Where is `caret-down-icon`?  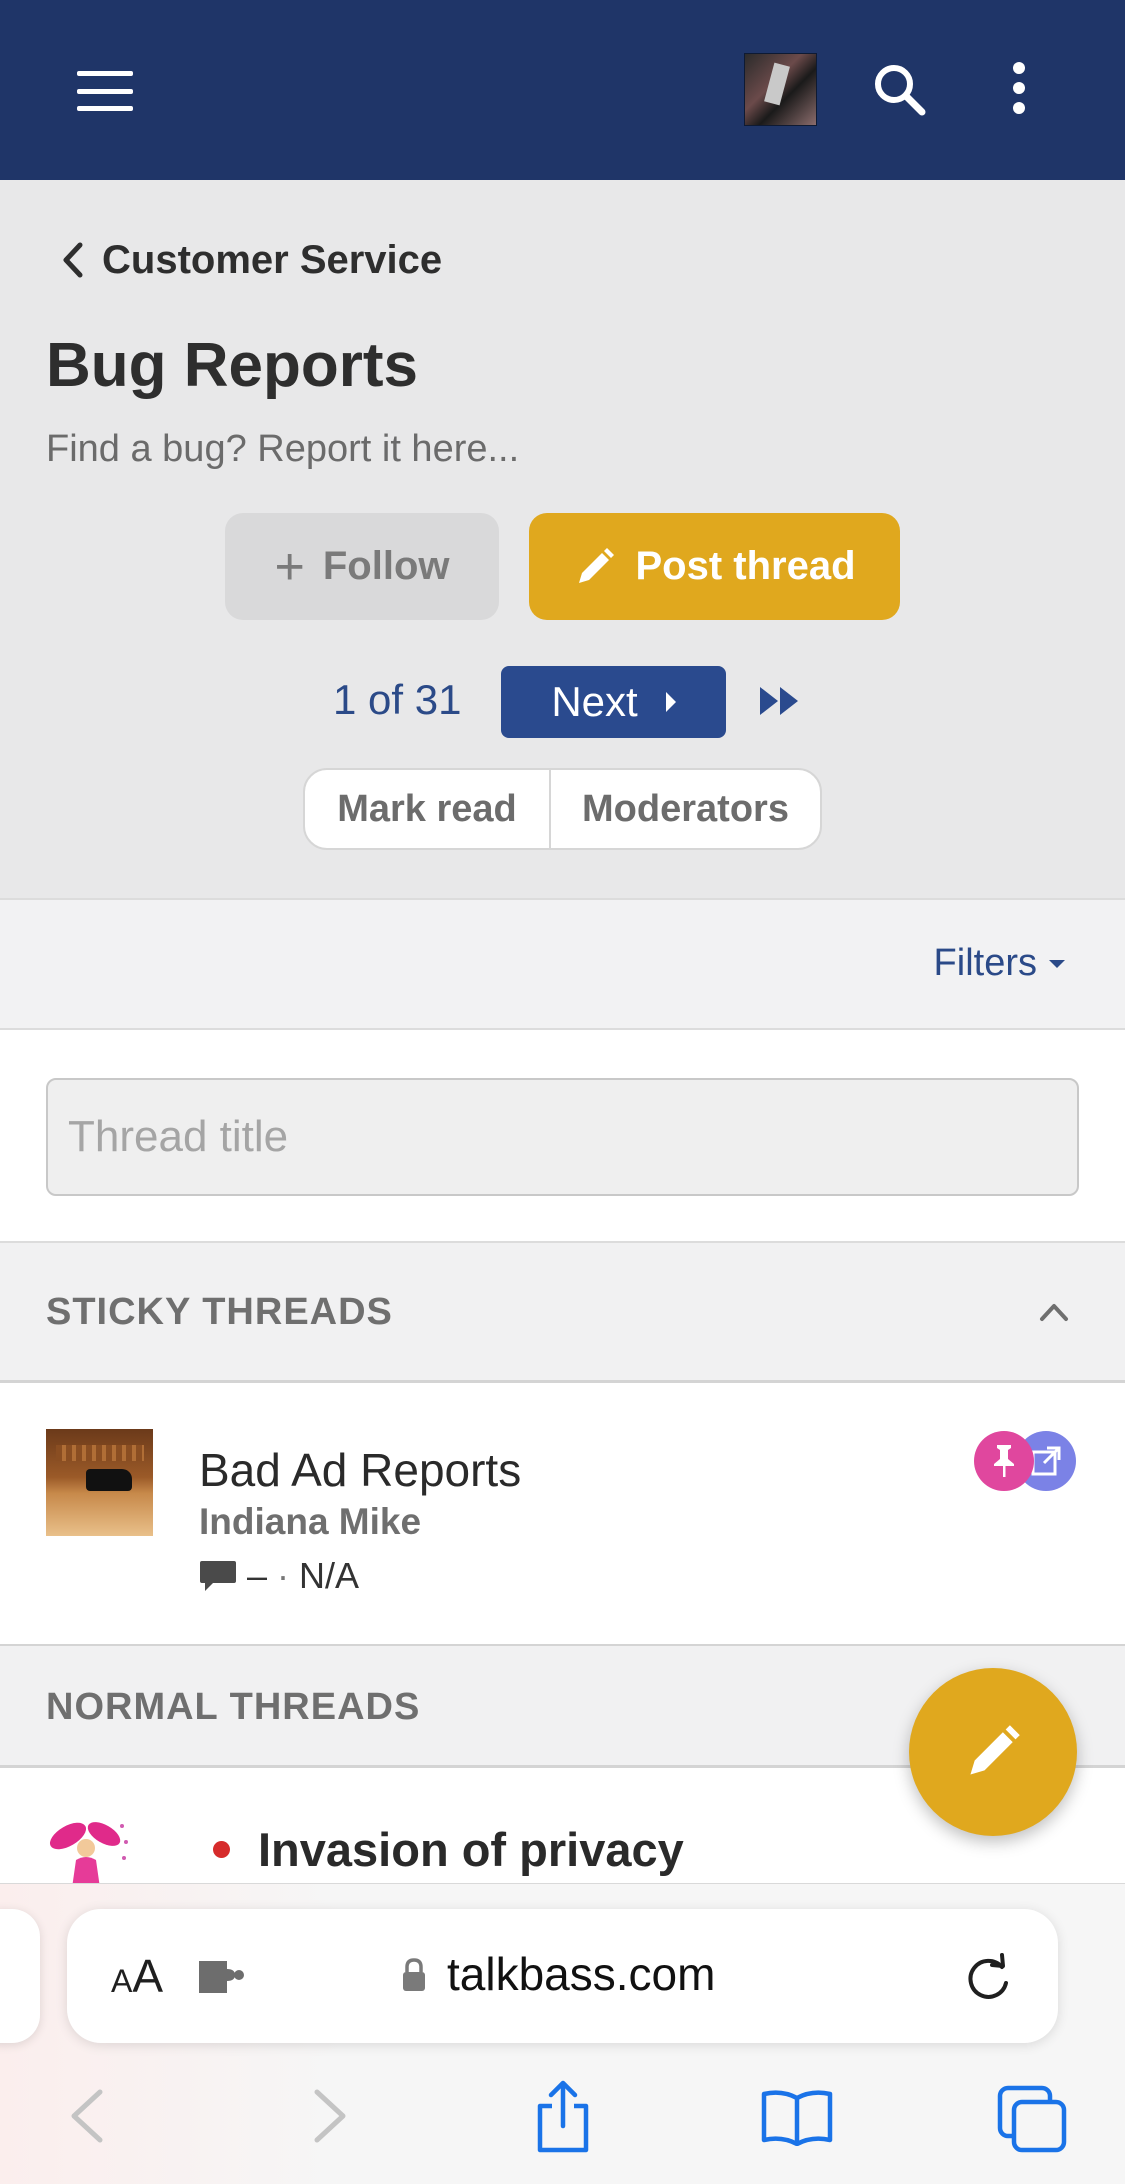 caret-down-icon is located at coordinates (1057, 963).